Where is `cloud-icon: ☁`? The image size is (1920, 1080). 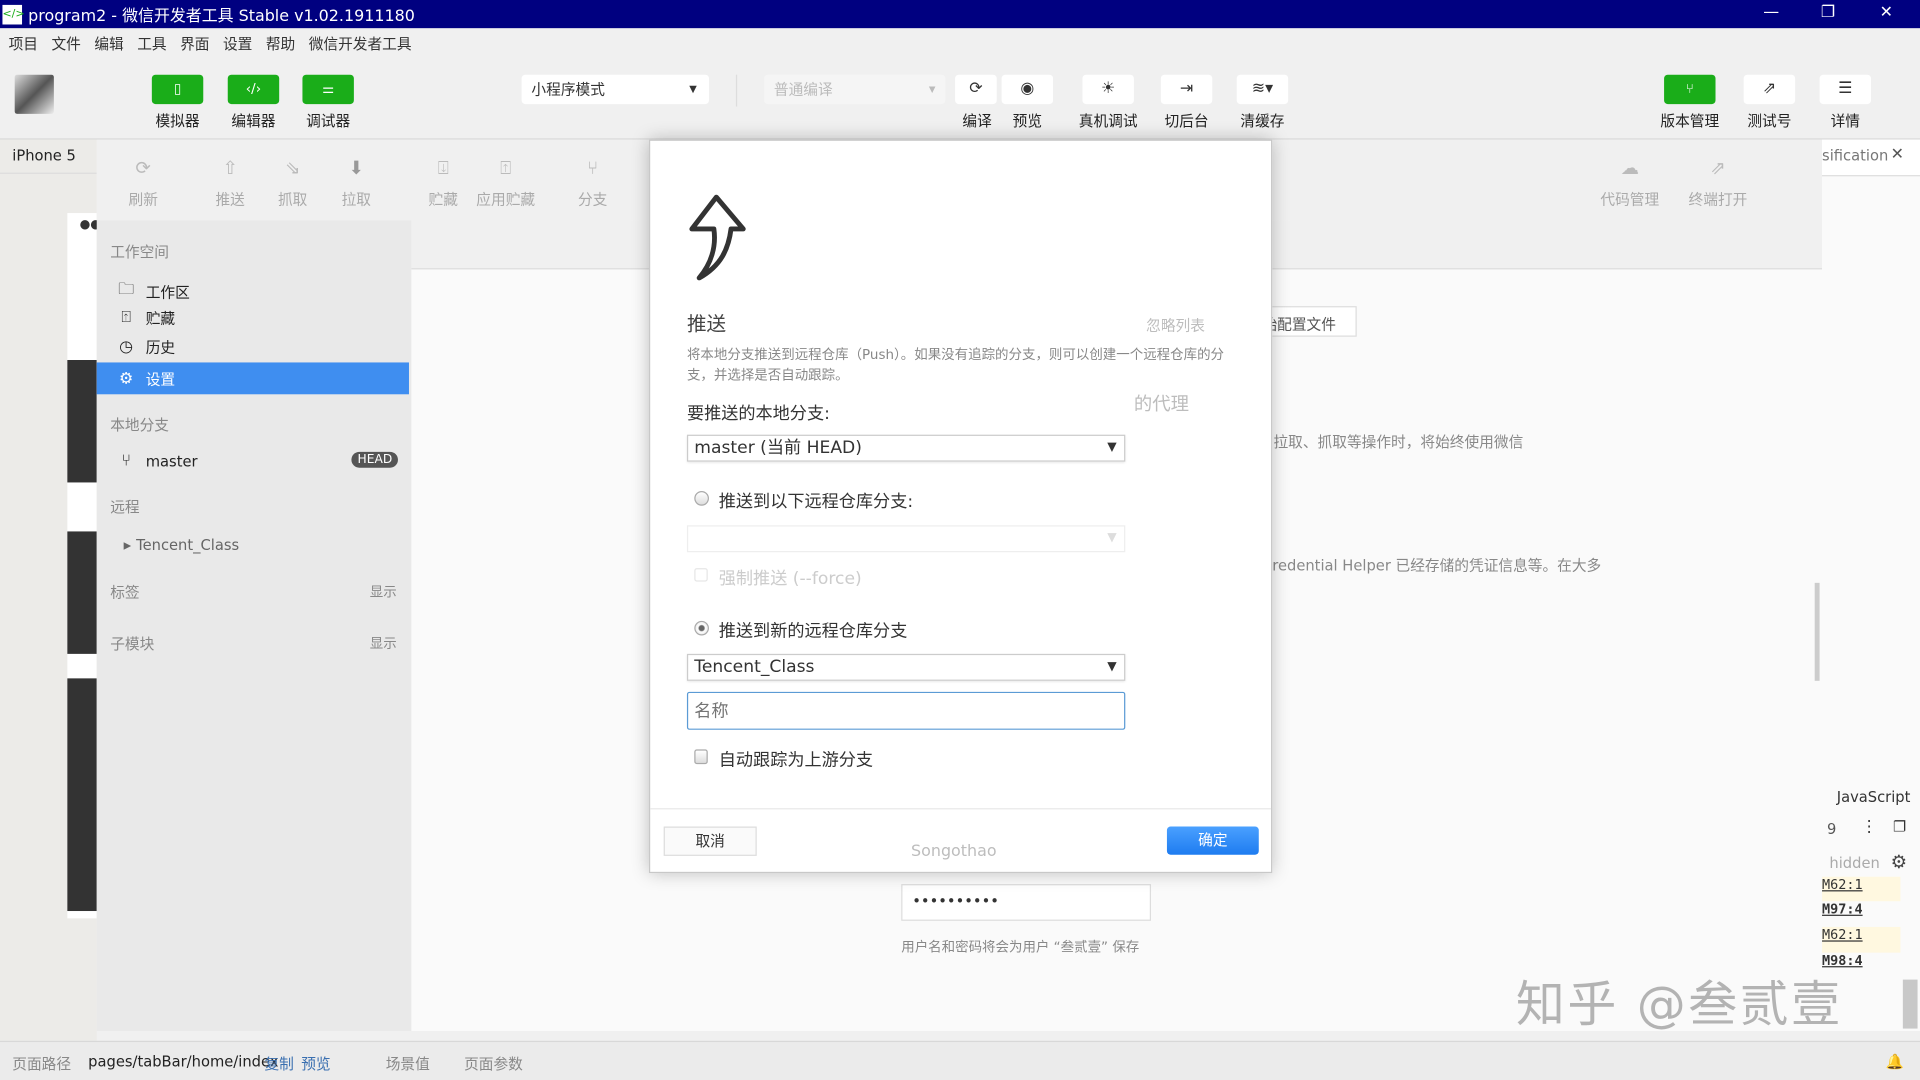
cloud-icon: ☁ is located at coordinates (1630, 168).